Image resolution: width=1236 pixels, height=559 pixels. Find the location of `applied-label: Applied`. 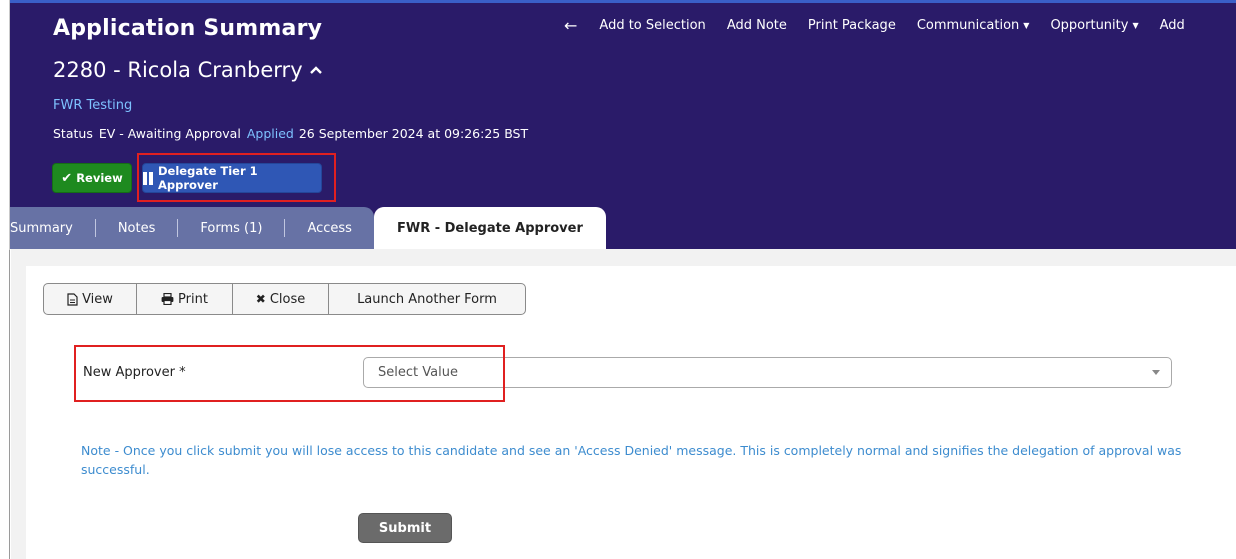

applied-label: Applied is located at coordinates (270, 133).